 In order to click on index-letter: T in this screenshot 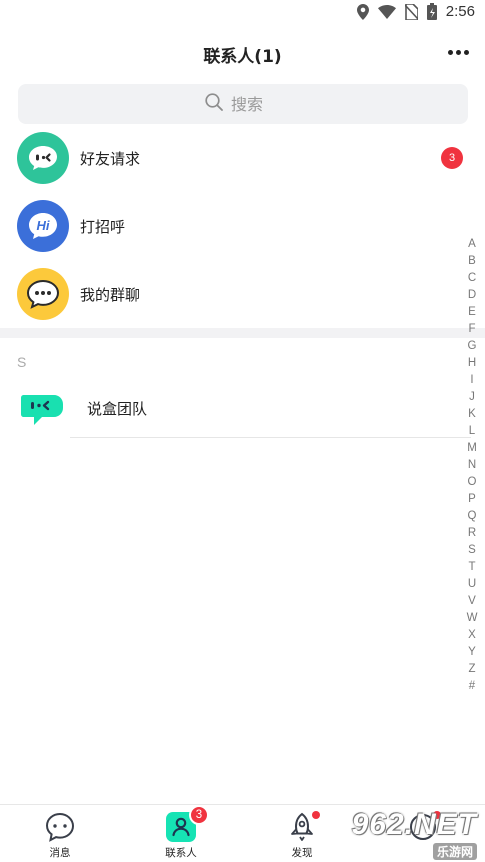, I will do `click(471, 567)`.